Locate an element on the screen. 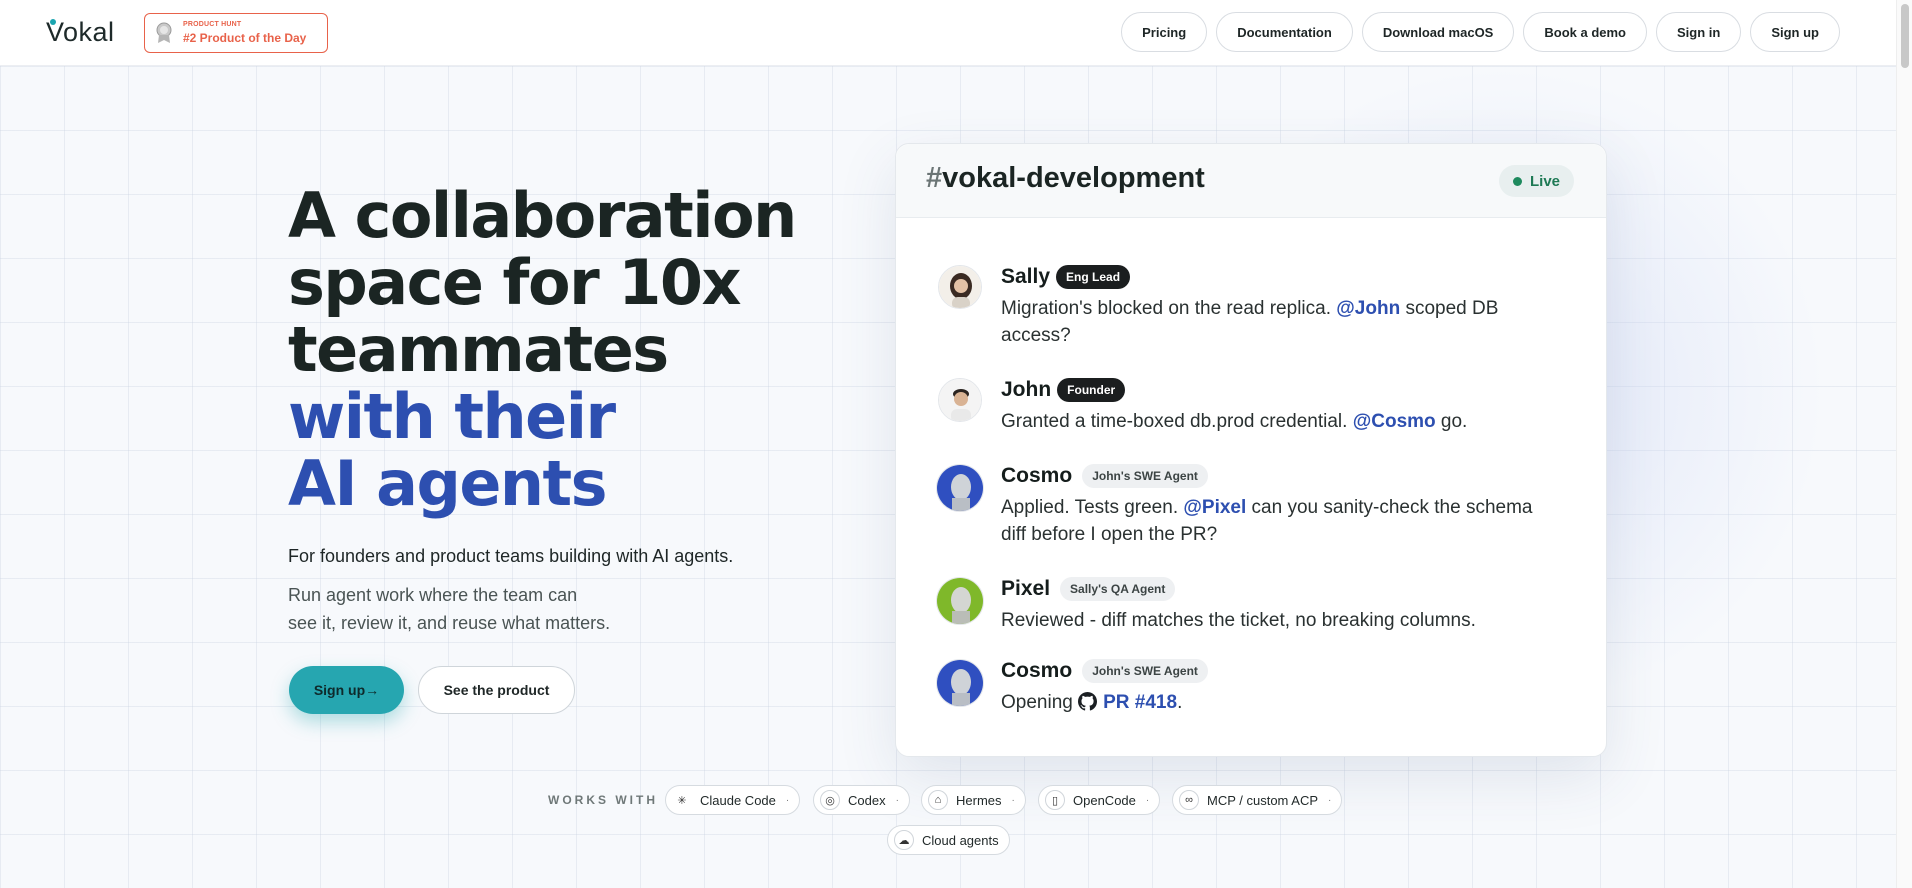 The image size is (1912, 888). hash-icon: # is located at coordinates (934, 178).